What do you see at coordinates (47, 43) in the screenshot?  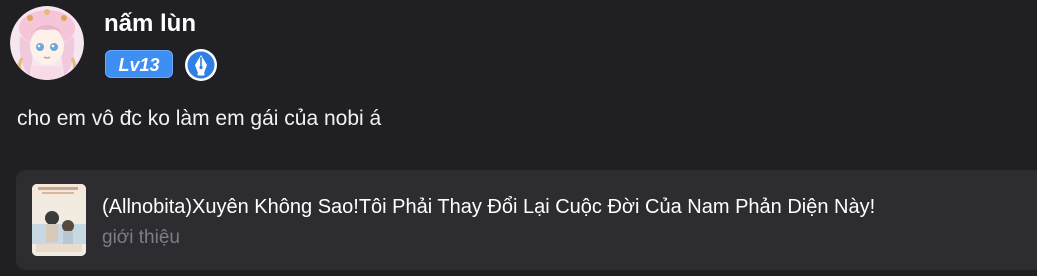 I see `user-avatar` at bounding box center [47, 43].